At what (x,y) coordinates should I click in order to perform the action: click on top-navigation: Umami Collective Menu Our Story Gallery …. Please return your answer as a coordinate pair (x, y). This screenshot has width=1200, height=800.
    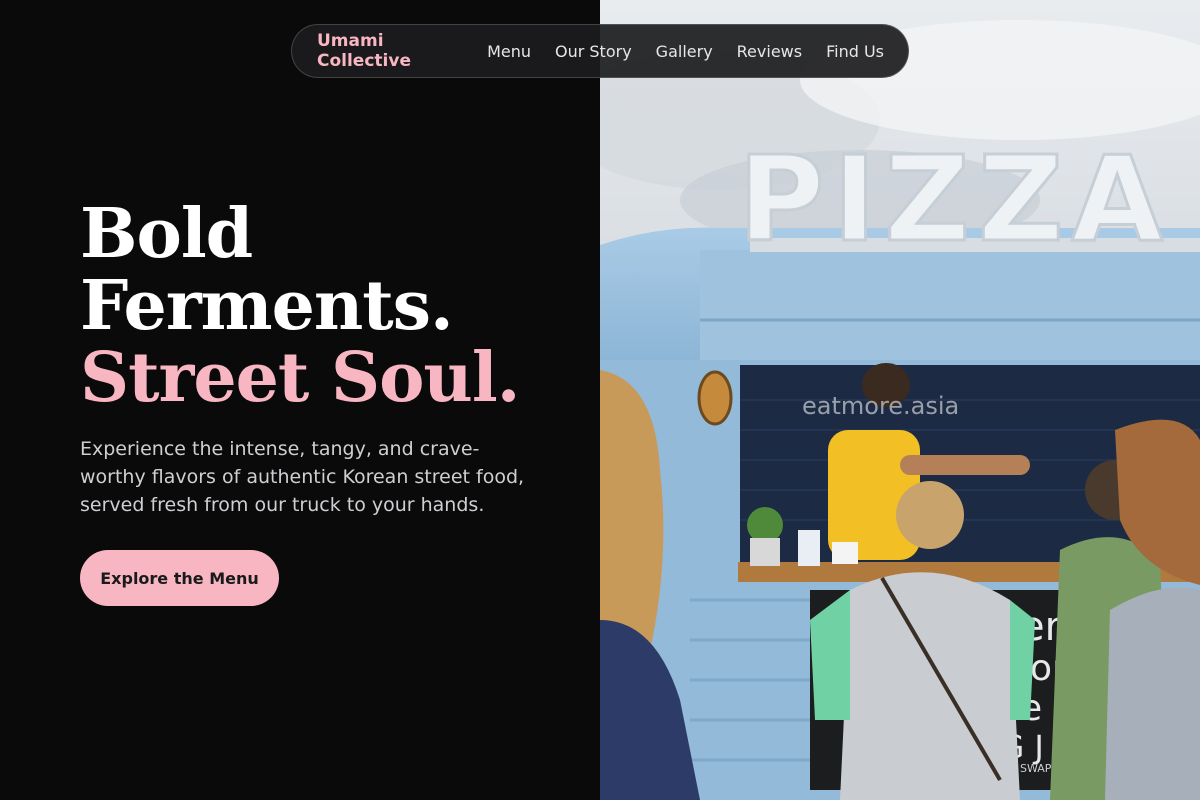
    Looking at the image, I should click on (600, 51).